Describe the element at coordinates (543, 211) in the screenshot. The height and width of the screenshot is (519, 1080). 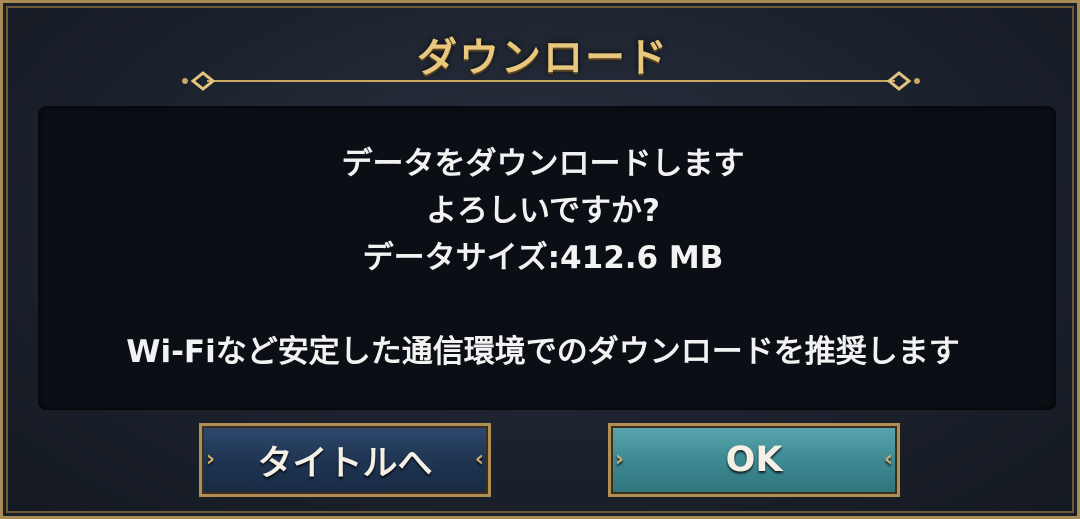
I see `message-line-confirm: よろしいですか?` at that location.